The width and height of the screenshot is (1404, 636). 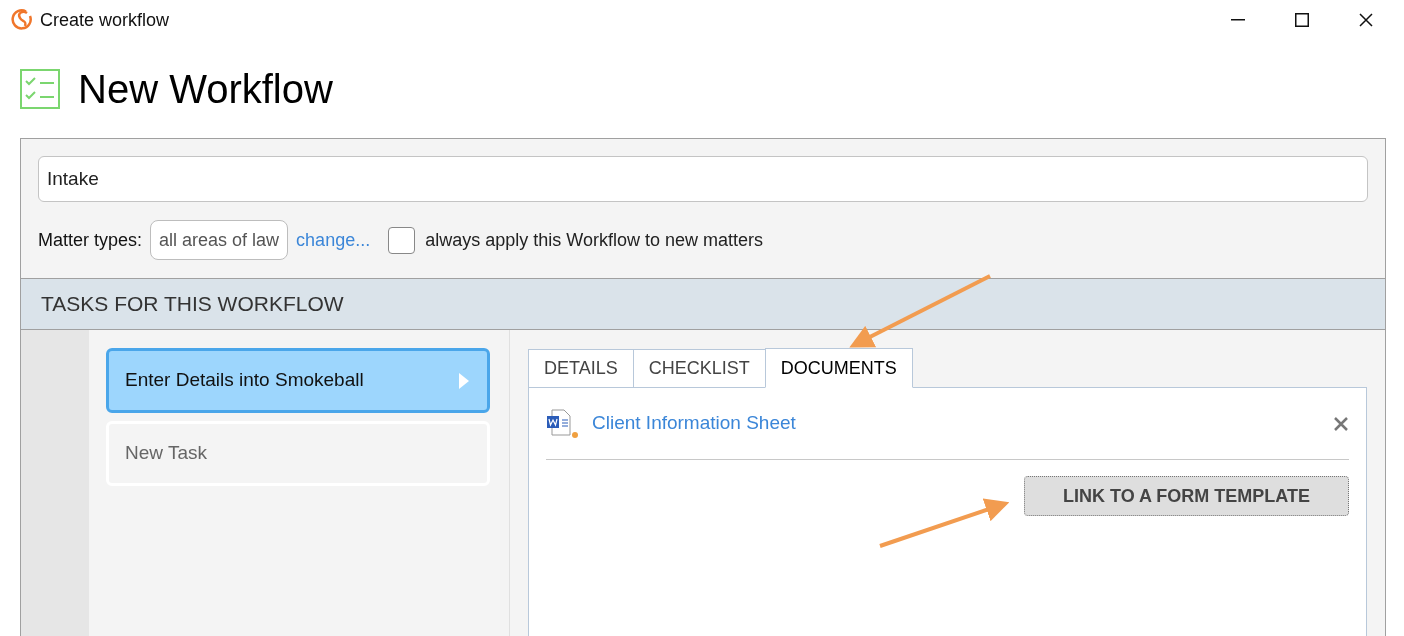 What do you see at coordinates (219, 240) in the screenshot?
I see `matter-types-field: all areas of law` at bounding box center [219, 240].